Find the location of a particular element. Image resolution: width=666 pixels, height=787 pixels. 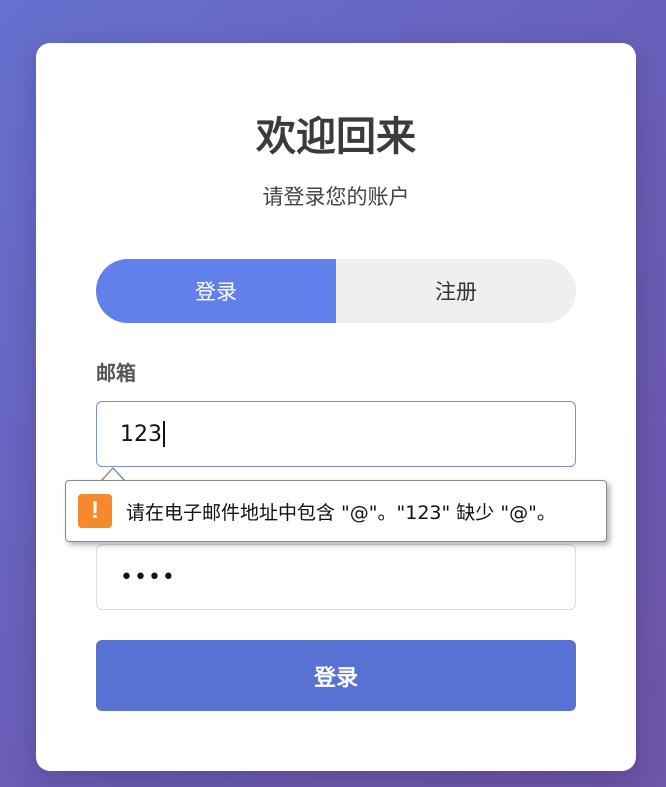

page-subtitle: 请登录您的账户 is located at coordinates (336, 197).